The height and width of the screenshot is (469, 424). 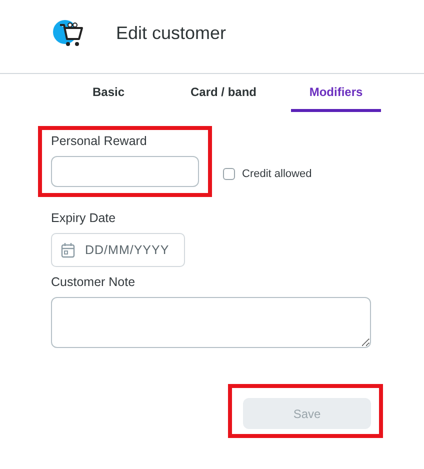 I want to click on field-label: Customer Note, so click(x=93, y=282).